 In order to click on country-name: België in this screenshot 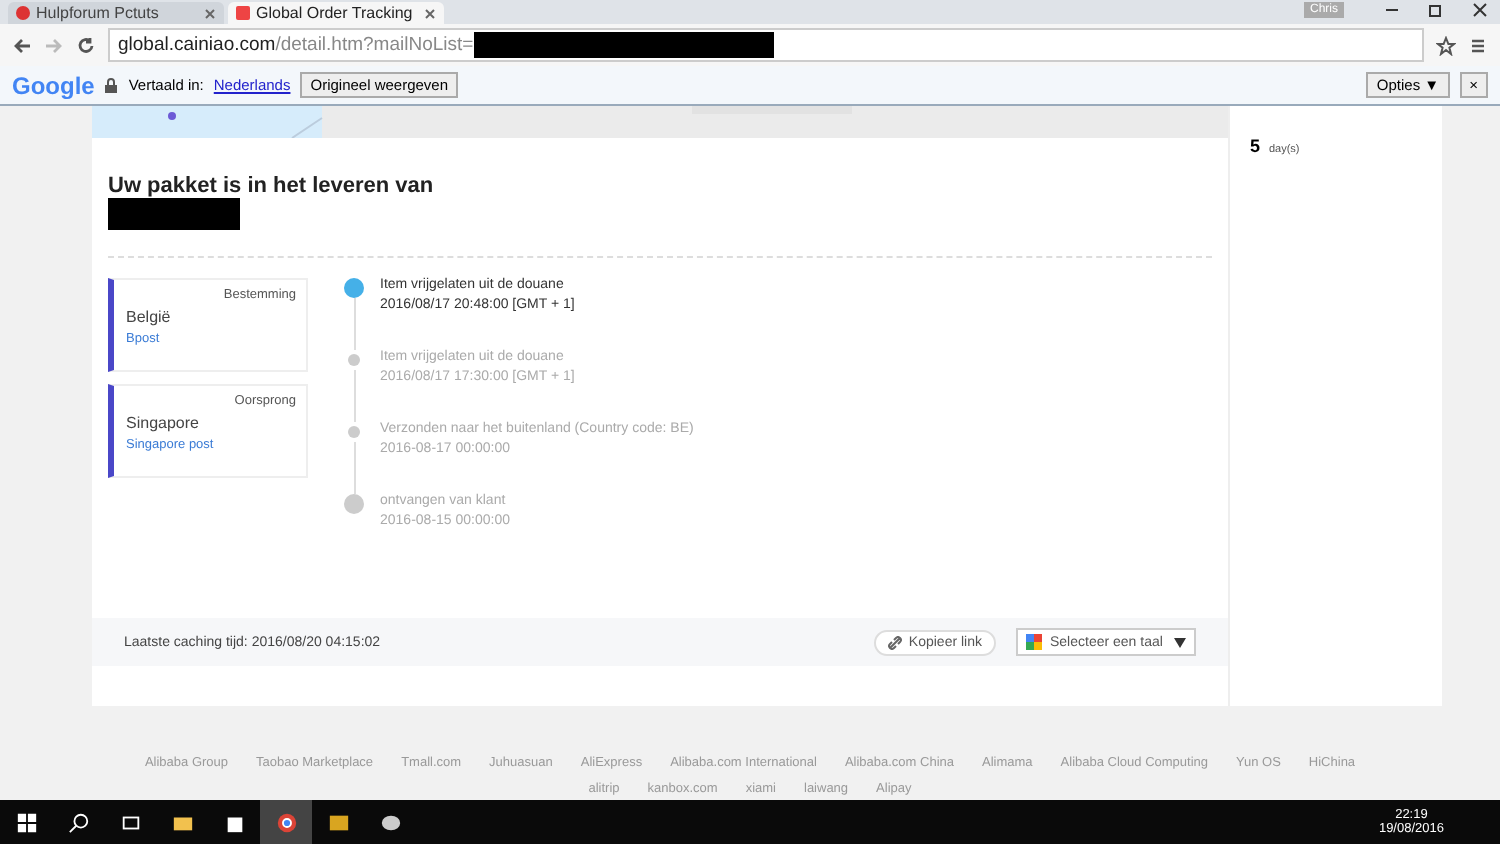, I will do `click(149, 317)`.